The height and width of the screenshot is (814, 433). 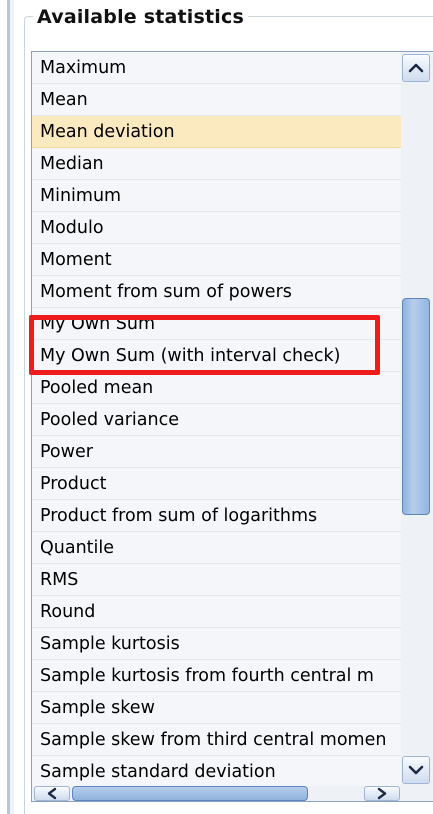 What do you see at coordinates (217, 196) in the screenshot?
I see `list-item: Minimum` at bounding box center [217, 196].